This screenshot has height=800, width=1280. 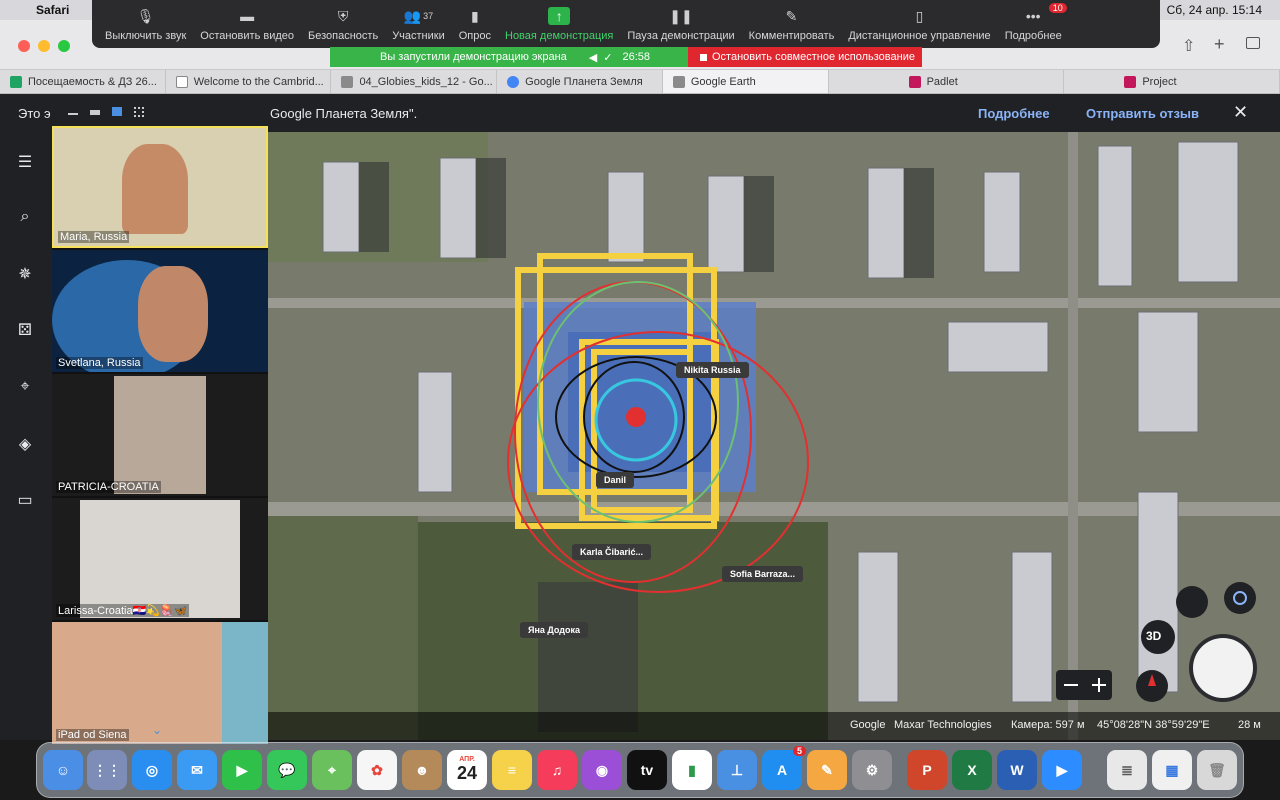 What do you see at coordinates (287, 770) in the screenshot?
I see `messages-icon: 💬` at bounding box center [287, 770].